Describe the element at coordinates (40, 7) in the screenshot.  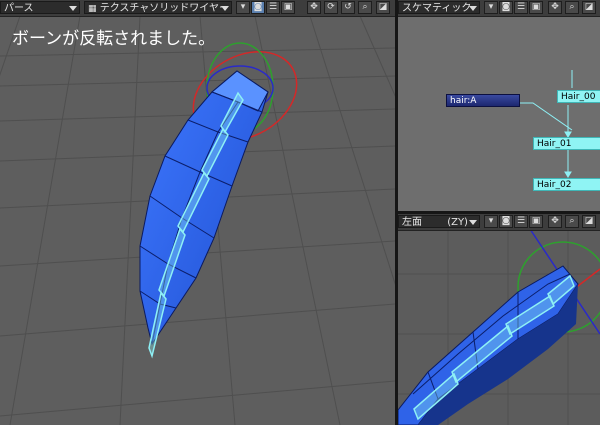
I see `view-dropdown: パース` at that location.